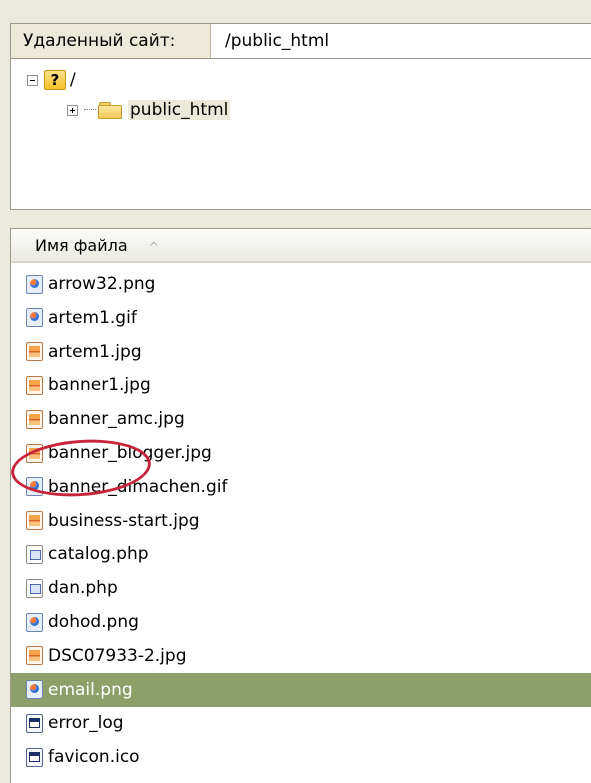 The height and width of the screenshot is (783, 591). Describe the element at coordinates (98, 554) in the screenshot. I see `file-name: catalog.php` at that location.